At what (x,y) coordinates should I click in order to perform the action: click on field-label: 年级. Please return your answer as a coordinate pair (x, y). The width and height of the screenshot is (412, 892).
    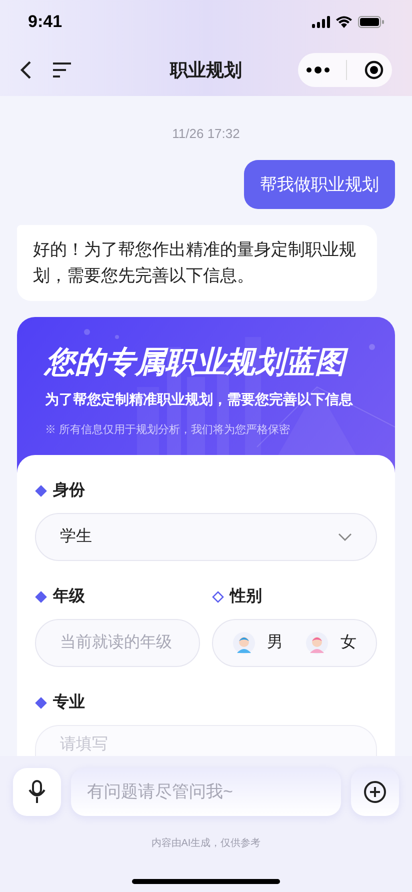
    Looking at the image, I should click on (69, 596).